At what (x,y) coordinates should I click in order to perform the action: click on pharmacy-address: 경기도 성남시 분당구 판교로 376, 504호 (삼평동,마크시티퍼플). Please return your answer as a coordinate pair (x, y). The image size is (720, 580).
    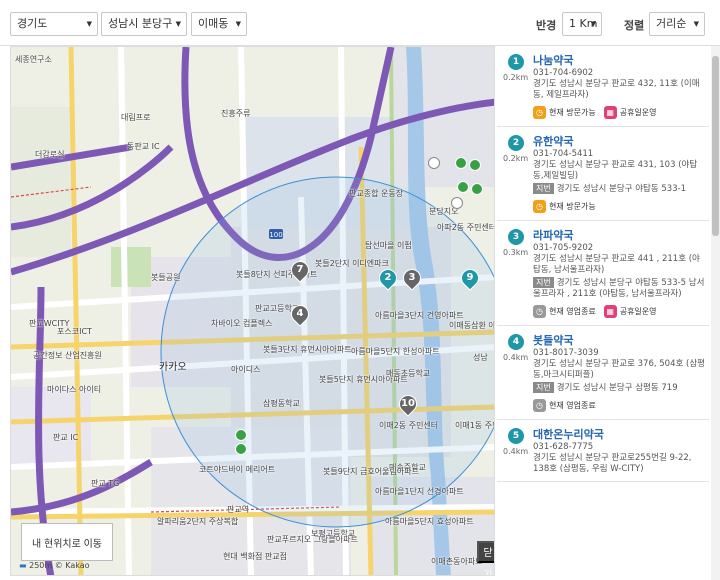
    Looking at the image, I should click on (619, 369).